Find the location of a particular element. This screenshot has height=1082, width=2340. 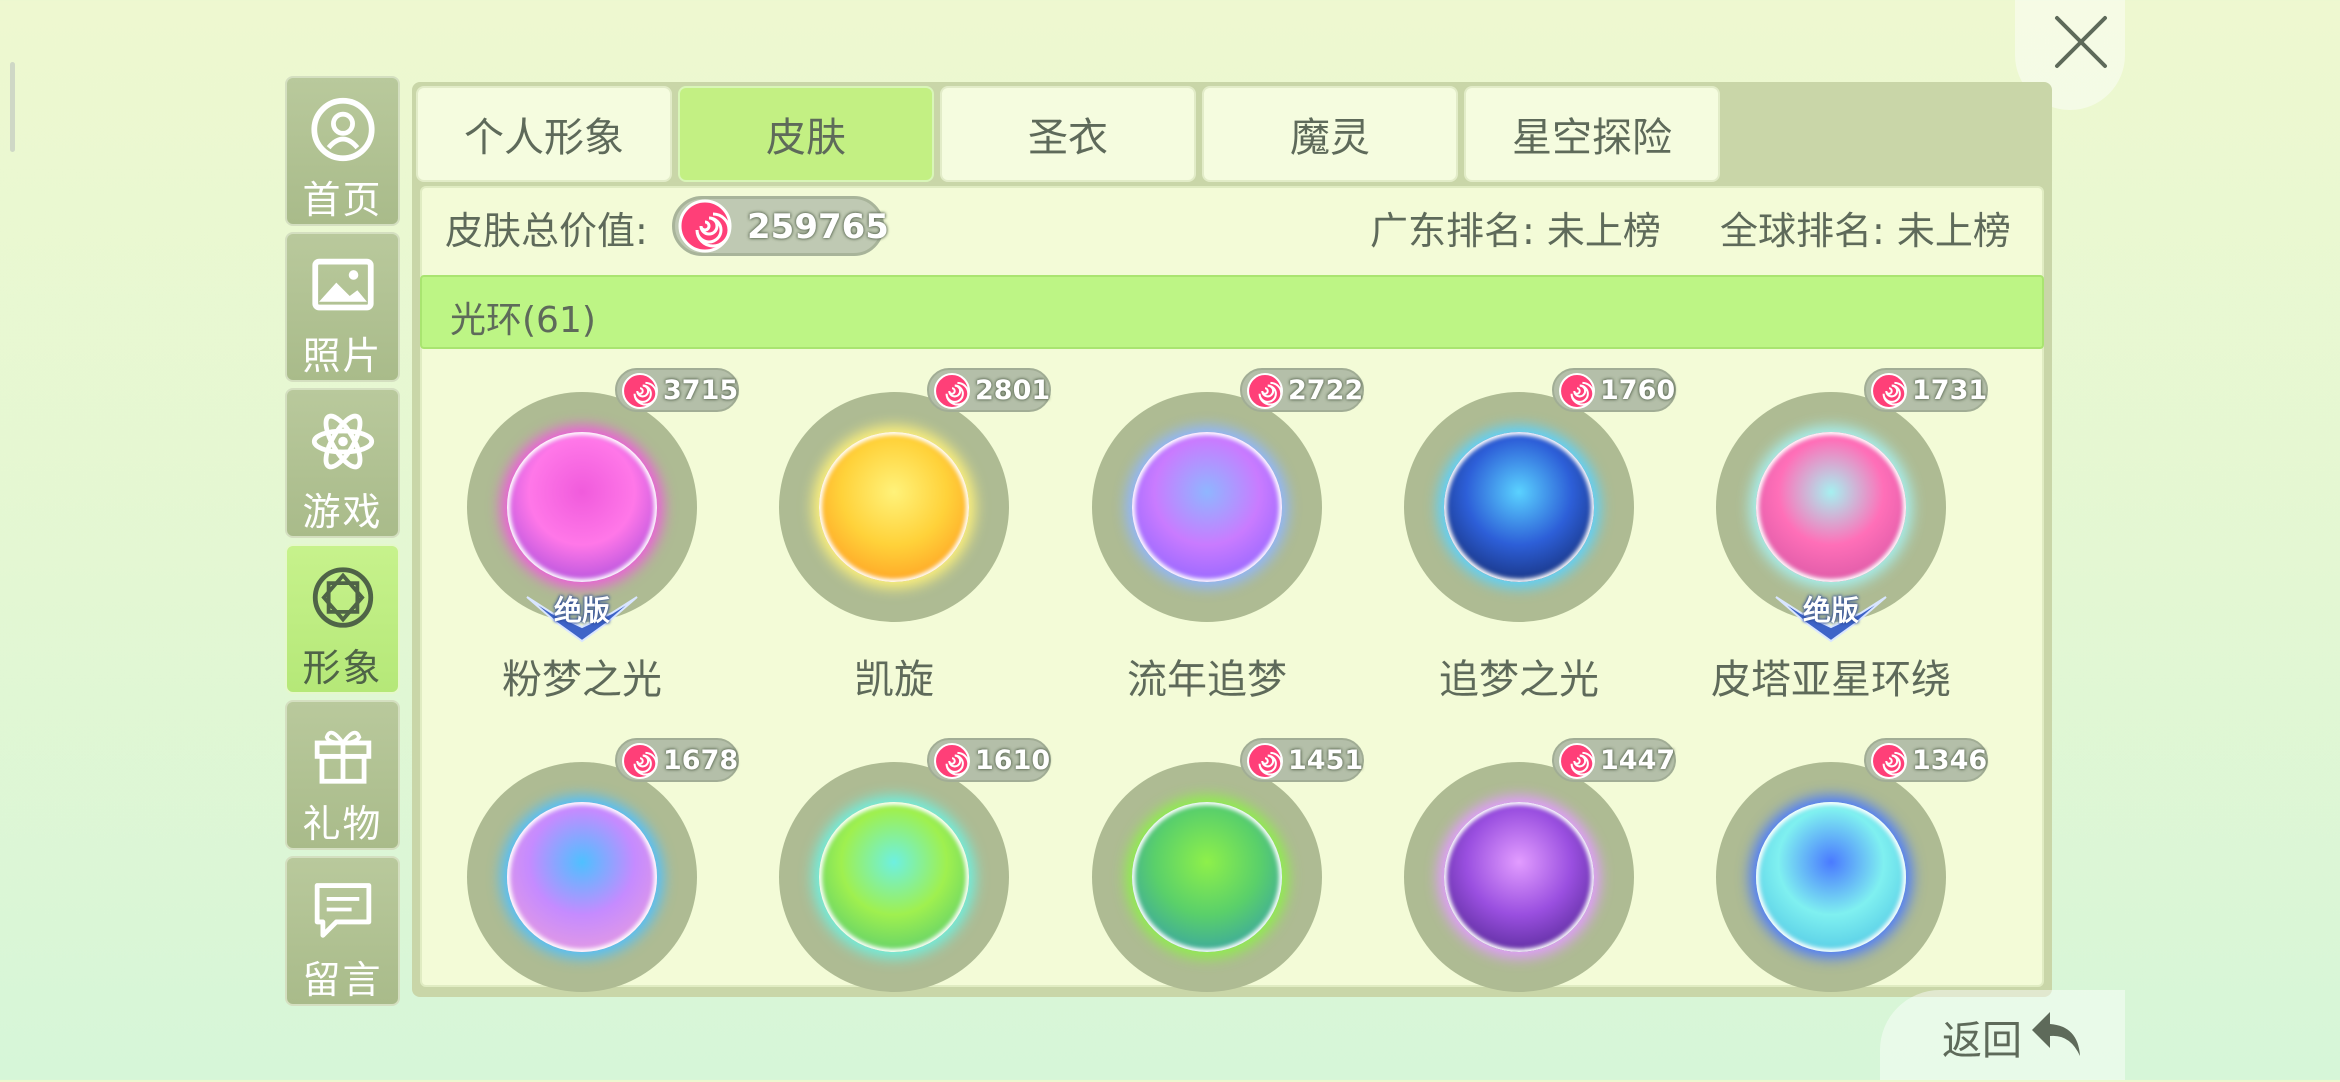

guangdong-rank: 广东排名: 未上榜 is located at coordinates (1515, 231).